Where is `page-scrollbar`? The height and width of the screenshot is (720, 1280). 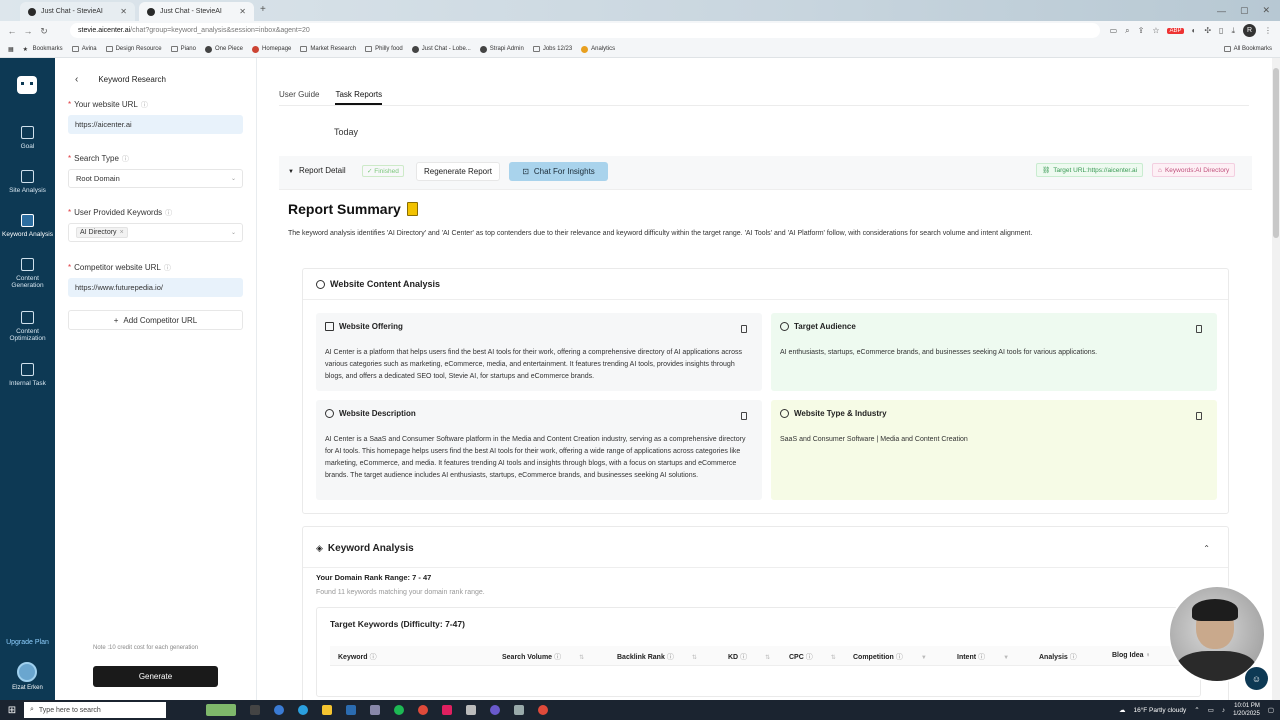
page-scrollbar is located at coordinates (1276, 379).